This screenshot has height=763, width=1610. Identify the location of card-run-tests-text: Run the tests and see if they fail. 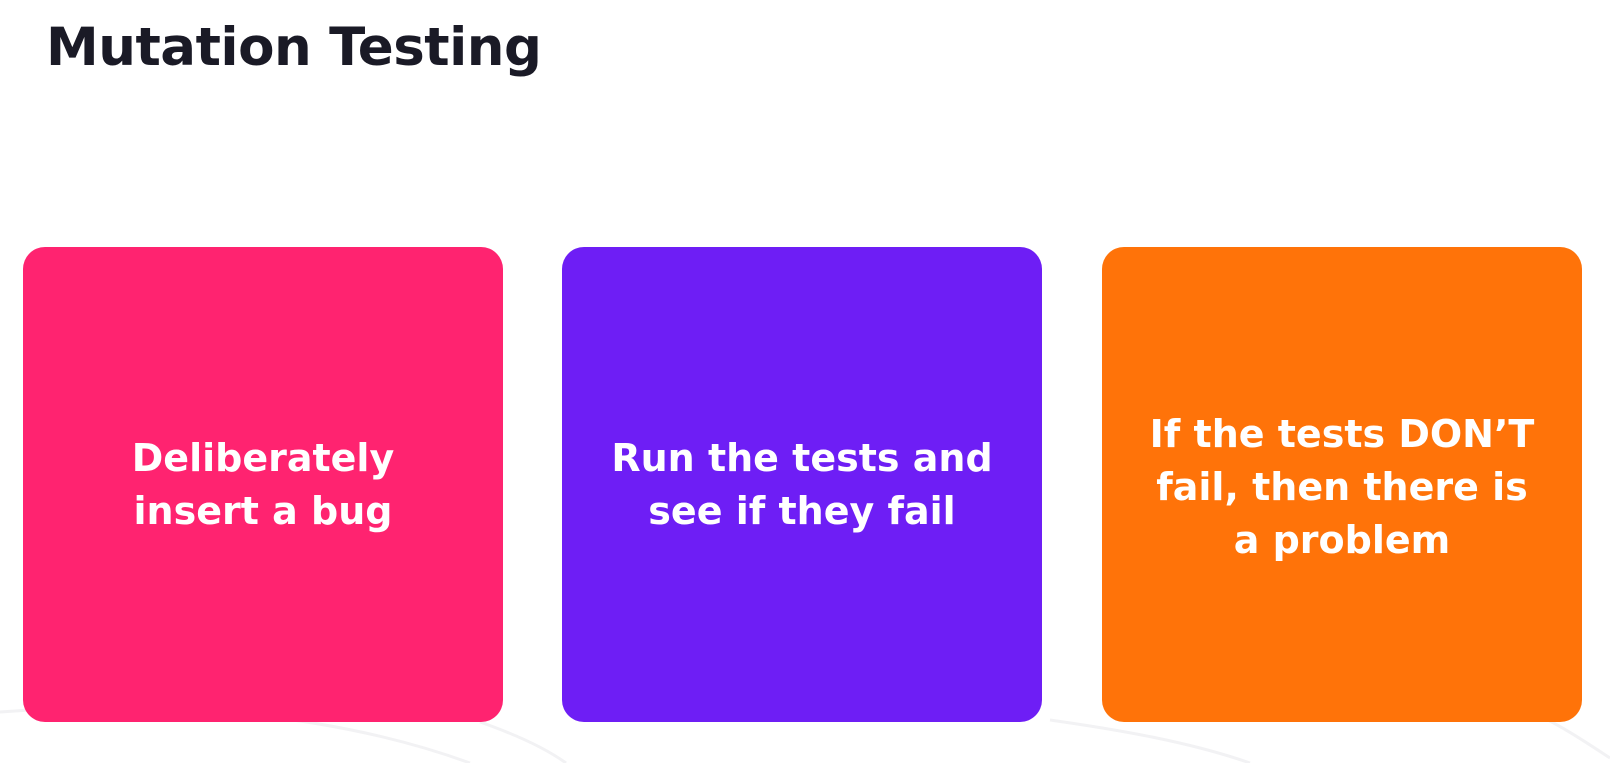
(801, 485).